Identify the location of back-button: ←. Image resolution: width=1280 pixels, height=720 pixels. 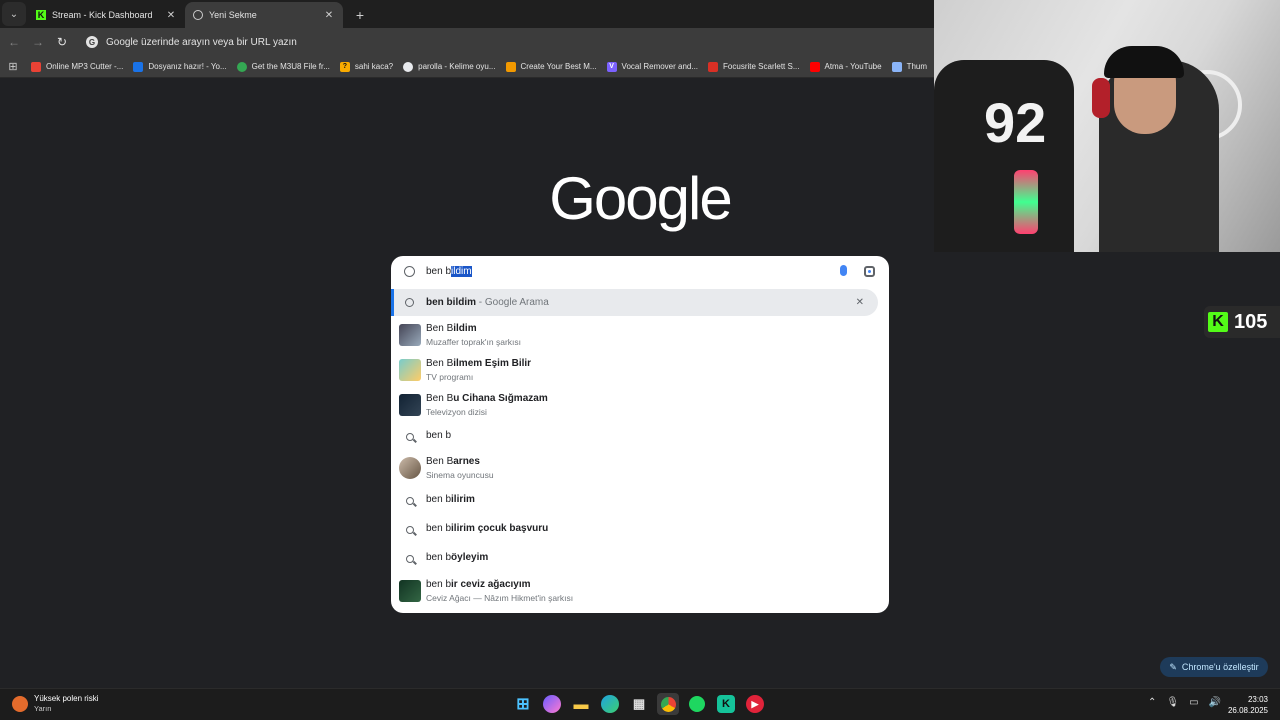
(14, 42).